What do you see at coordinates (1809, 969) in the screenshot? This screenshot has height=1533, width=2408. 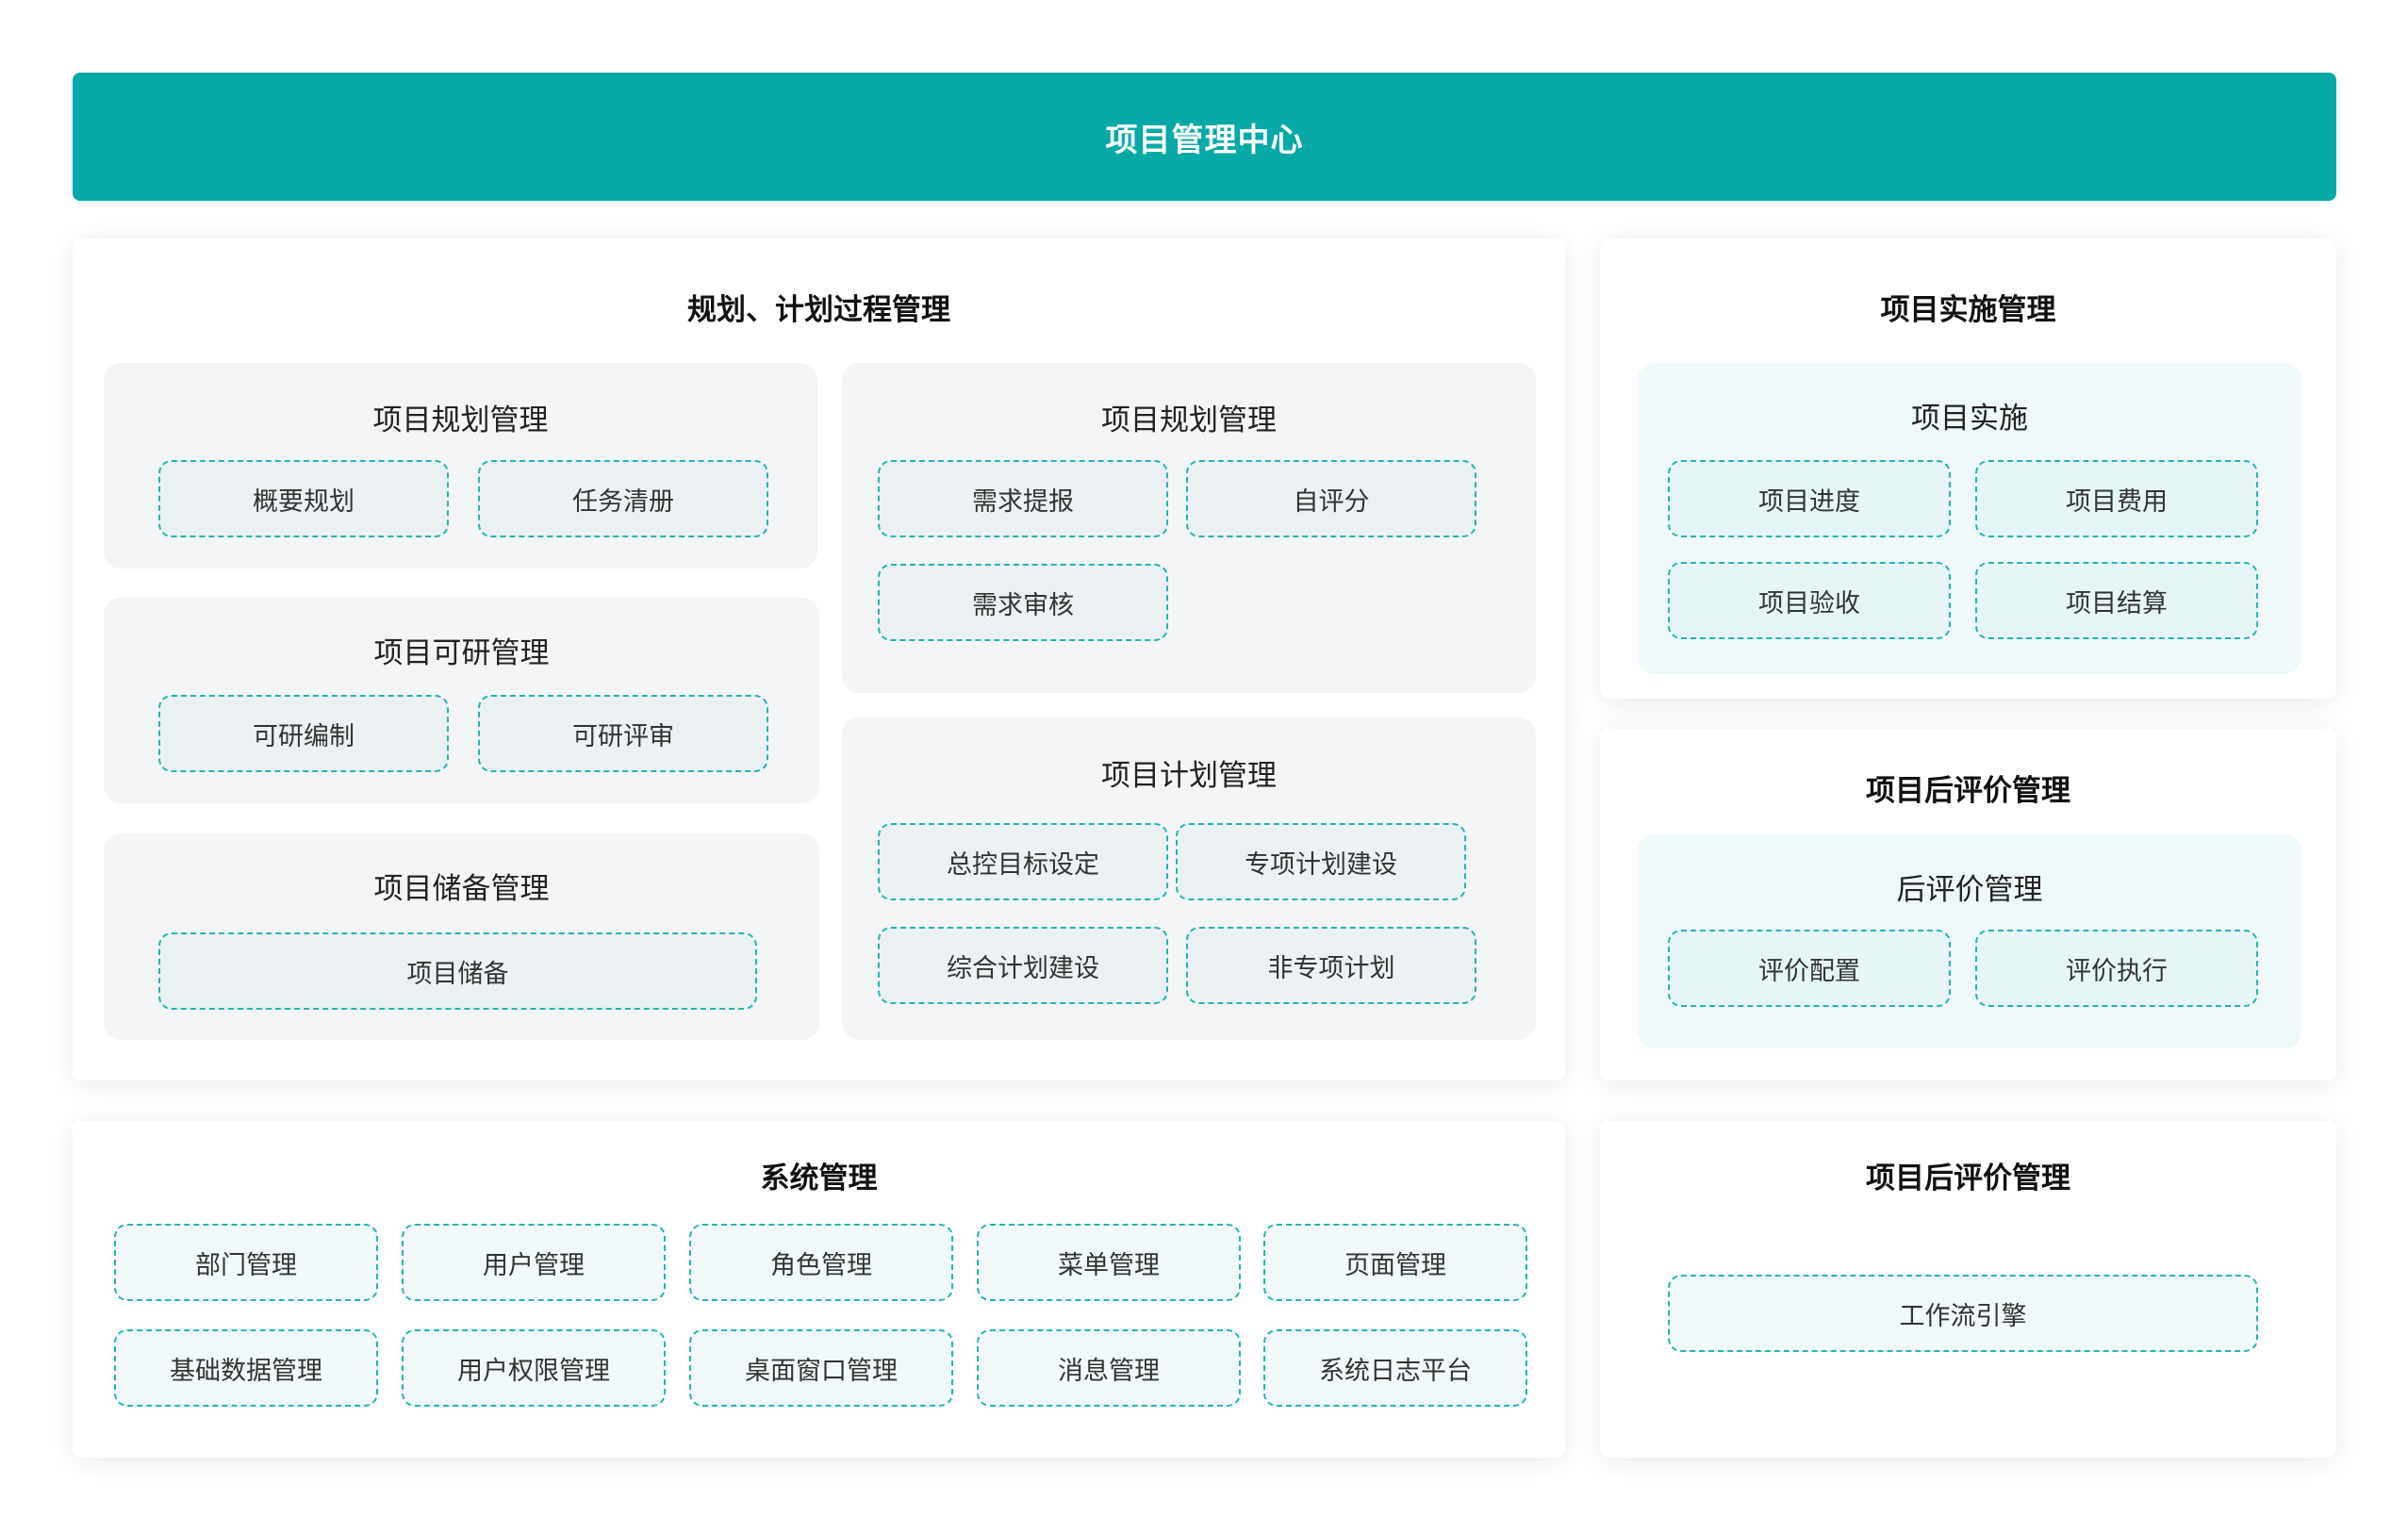 I see `chip-eval-config: 评价配置` at bounding box center [1809, 969].